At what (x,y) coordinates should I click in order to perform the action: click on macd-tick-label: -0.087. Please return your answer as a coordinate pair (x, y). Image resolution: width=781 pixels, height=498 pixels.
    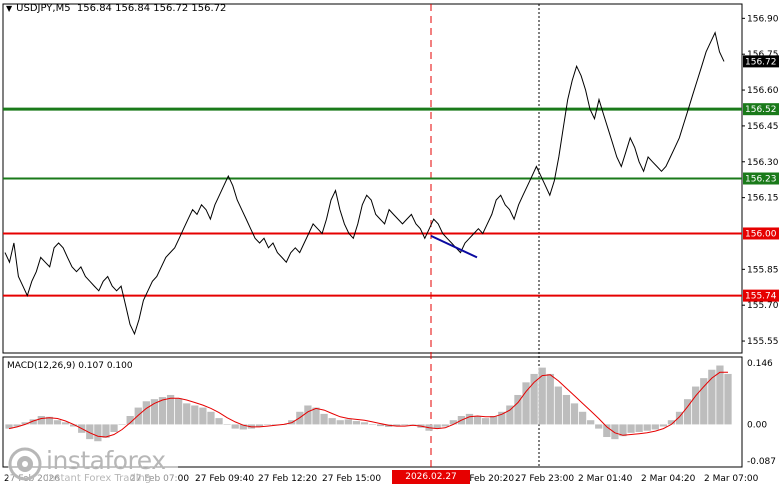
    Looking at the image, I should click on (761, 462).